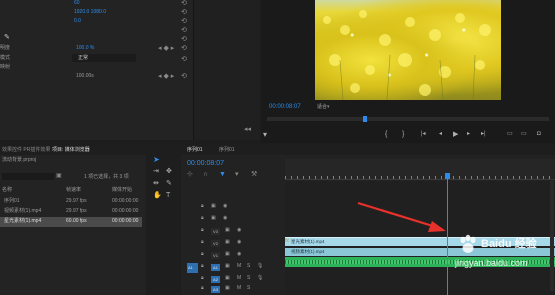  I want to click on track-label: A1, so click(215, 267).